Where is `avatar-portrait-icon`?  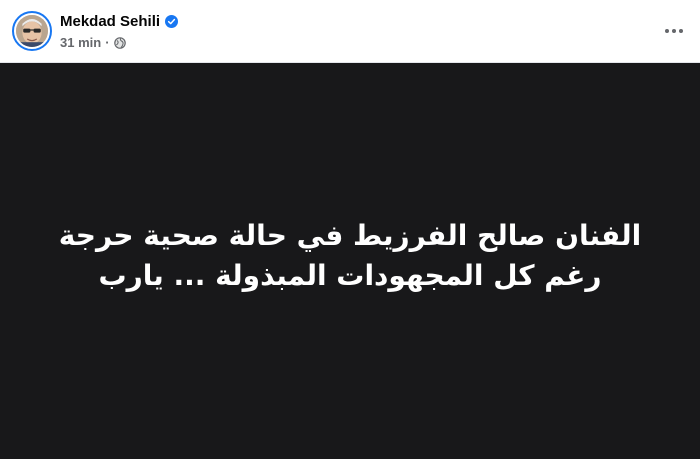 avatar-portrait-icon is located at coordinates (32, 31).